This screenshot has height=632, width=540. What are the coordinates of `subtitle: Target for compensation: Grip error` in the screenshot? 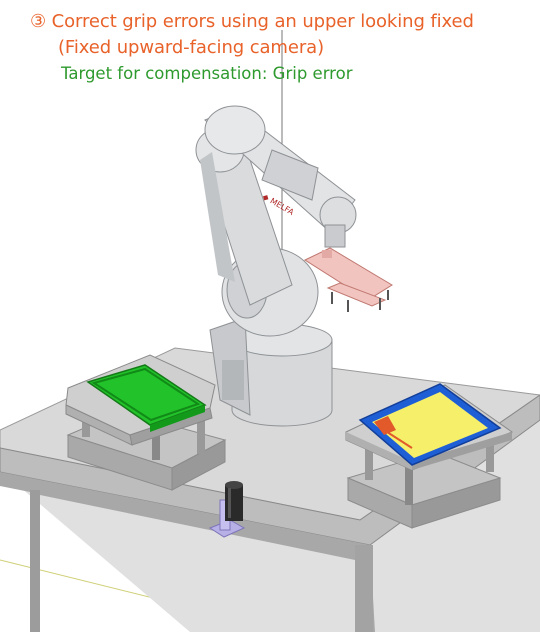 It's located at (207, 73).